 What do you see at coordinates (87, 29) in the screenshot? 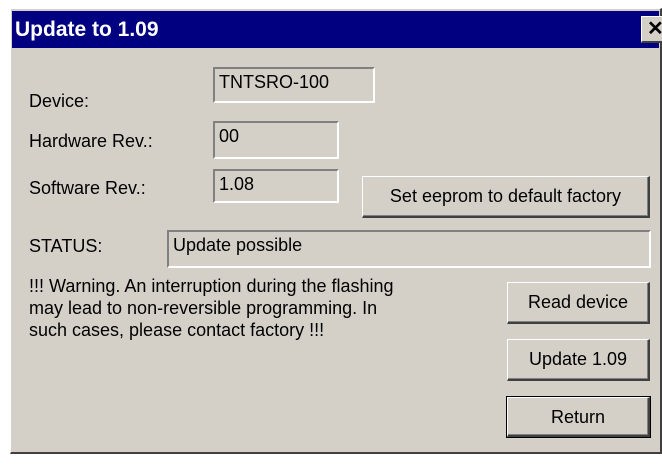
I see `window-title: Update to 1.09` at bounding box center [87, 29].